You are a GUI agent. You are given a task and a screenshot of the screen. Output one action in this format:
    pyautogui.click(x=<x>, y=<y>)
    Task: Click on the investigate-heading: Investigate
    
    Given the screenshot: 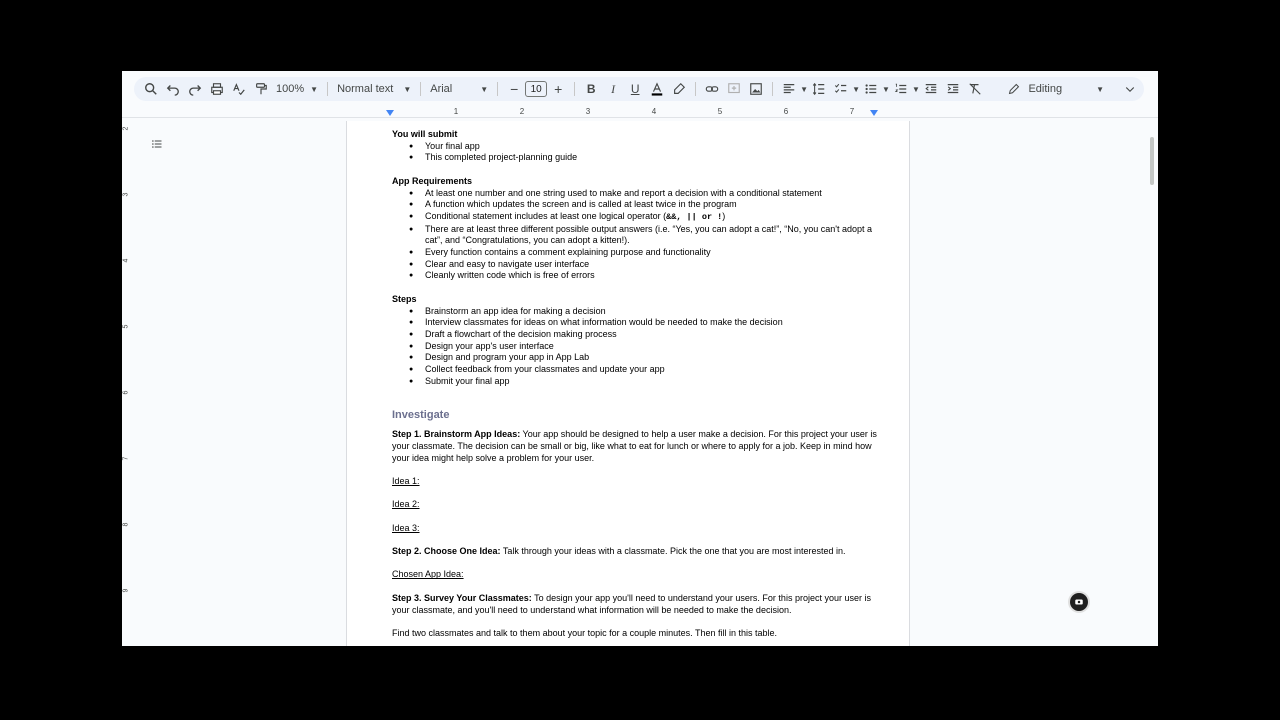 What is the action you would take?
    pyautogui.click(x=421, y=415)
    